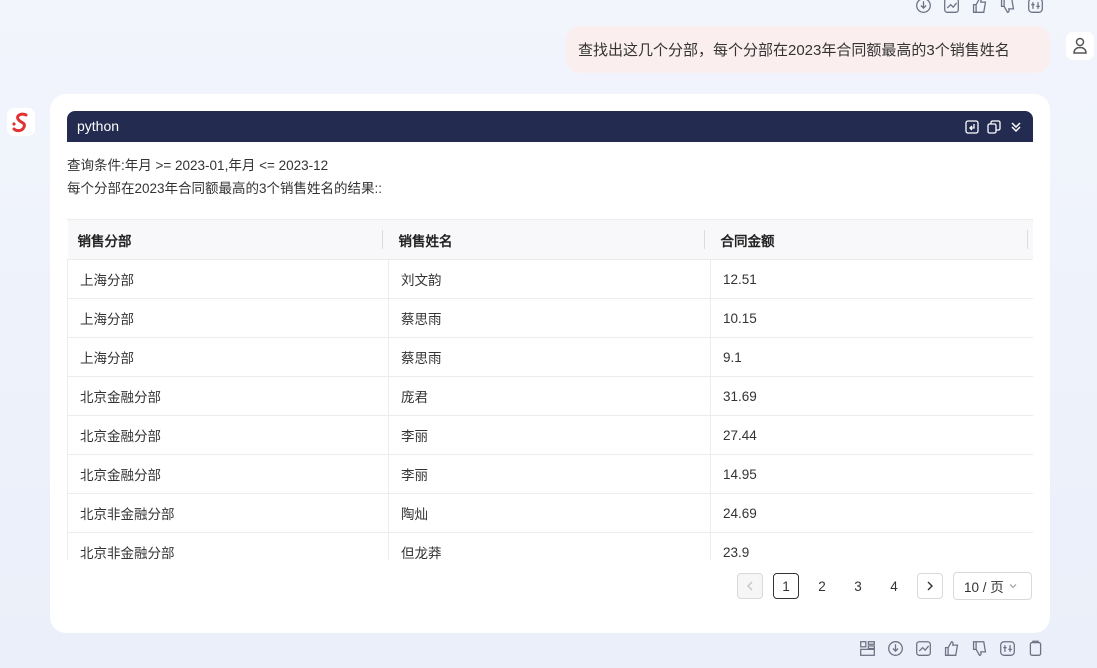 The image size is (1097, 668). I want to click on column-header: 销售姓名, so click(549, 240).